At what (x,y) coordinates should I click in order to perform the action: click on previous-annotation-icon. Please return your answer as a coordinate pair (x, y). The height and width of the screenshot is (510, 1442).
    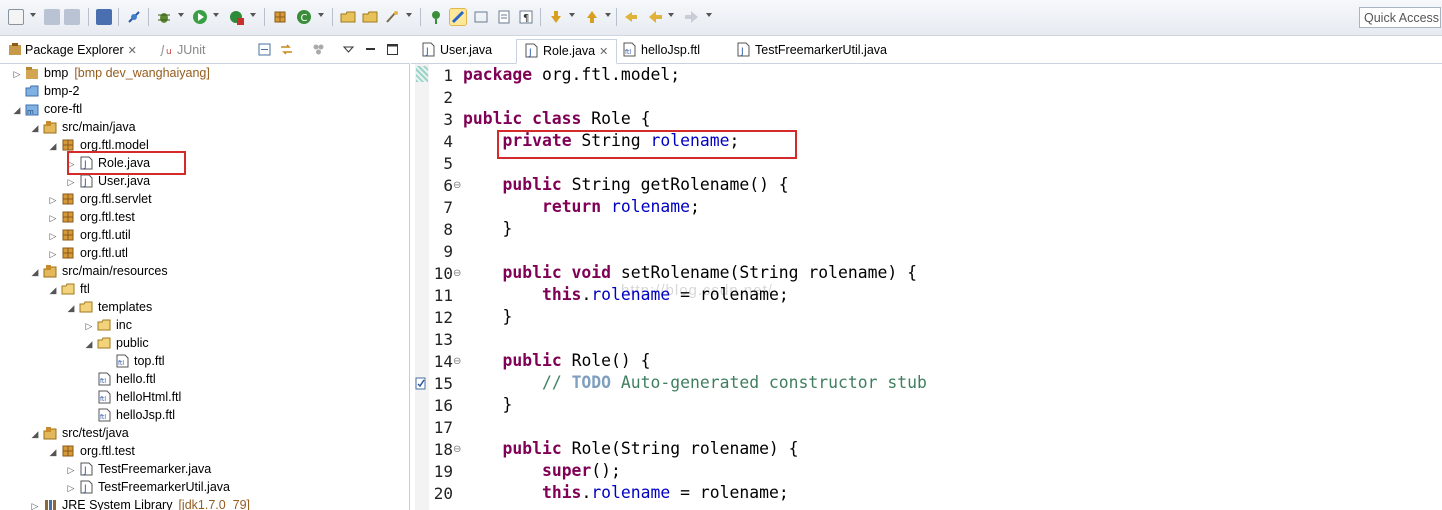
    Looking at the image, I should click on (592, 17).